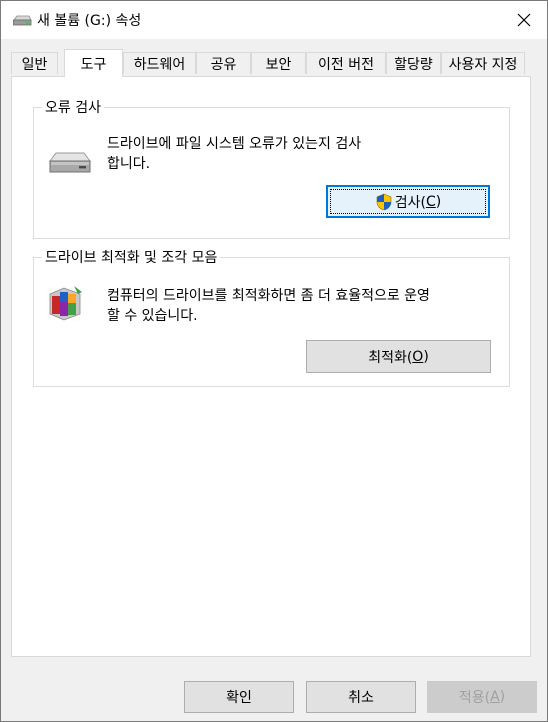  What do you see at coordinates (93, 63) in the screenshot?
I see `tab-tools: 도구` at bounding box center [93, 63].